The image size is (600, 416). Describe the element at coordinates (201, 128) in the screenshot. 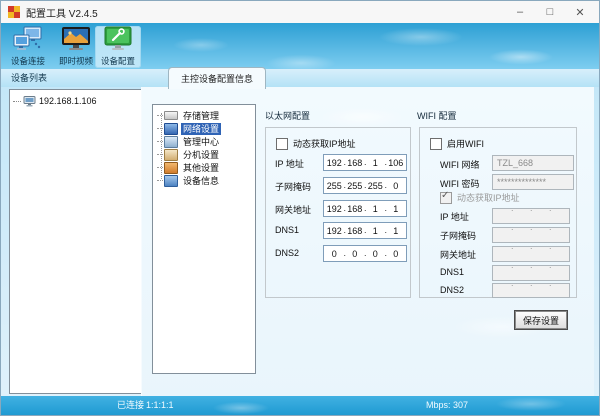

I see `tree-item-label: 网络设置` at that location.